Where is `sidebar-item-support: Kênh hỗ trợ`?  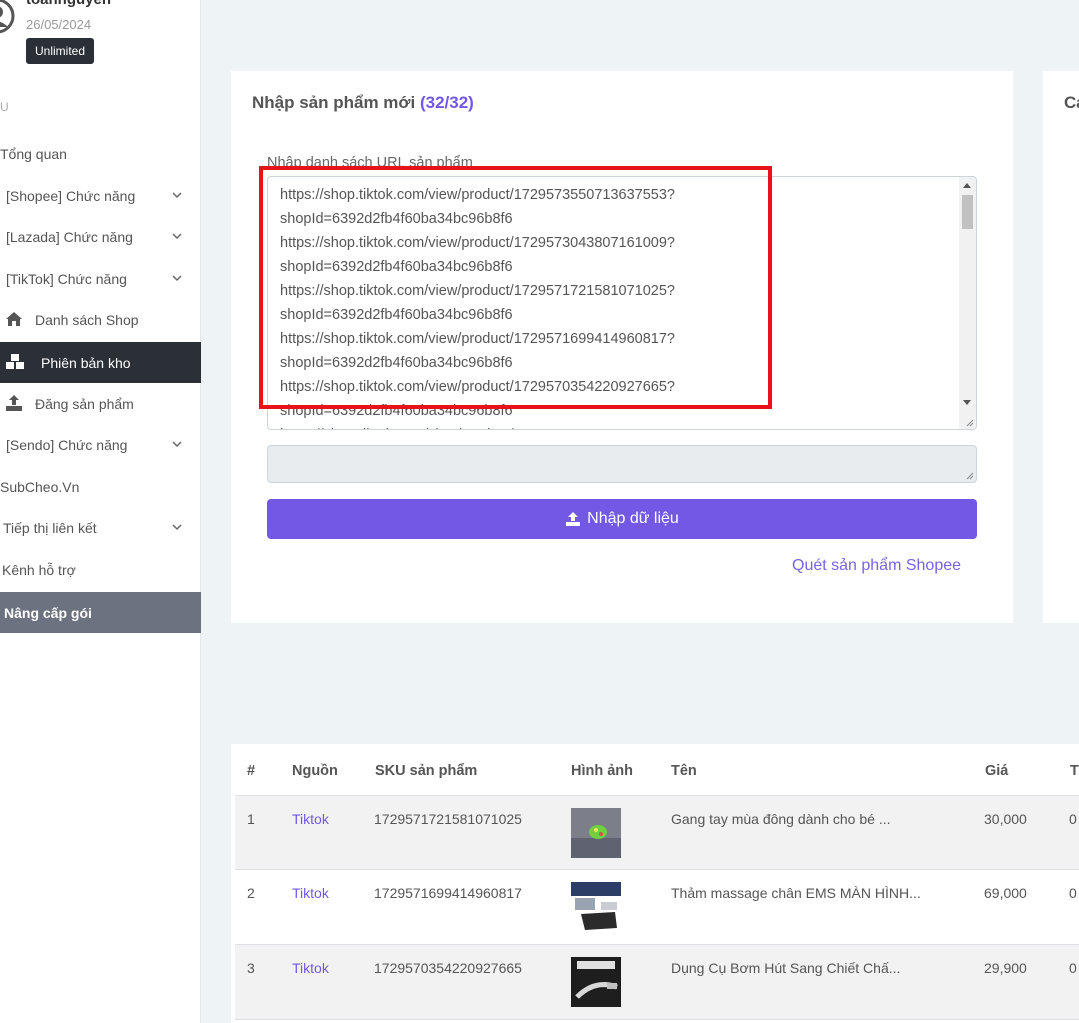
sidebar-item-support: Kênh hỗ trợ is located at coordinates (100, 569).